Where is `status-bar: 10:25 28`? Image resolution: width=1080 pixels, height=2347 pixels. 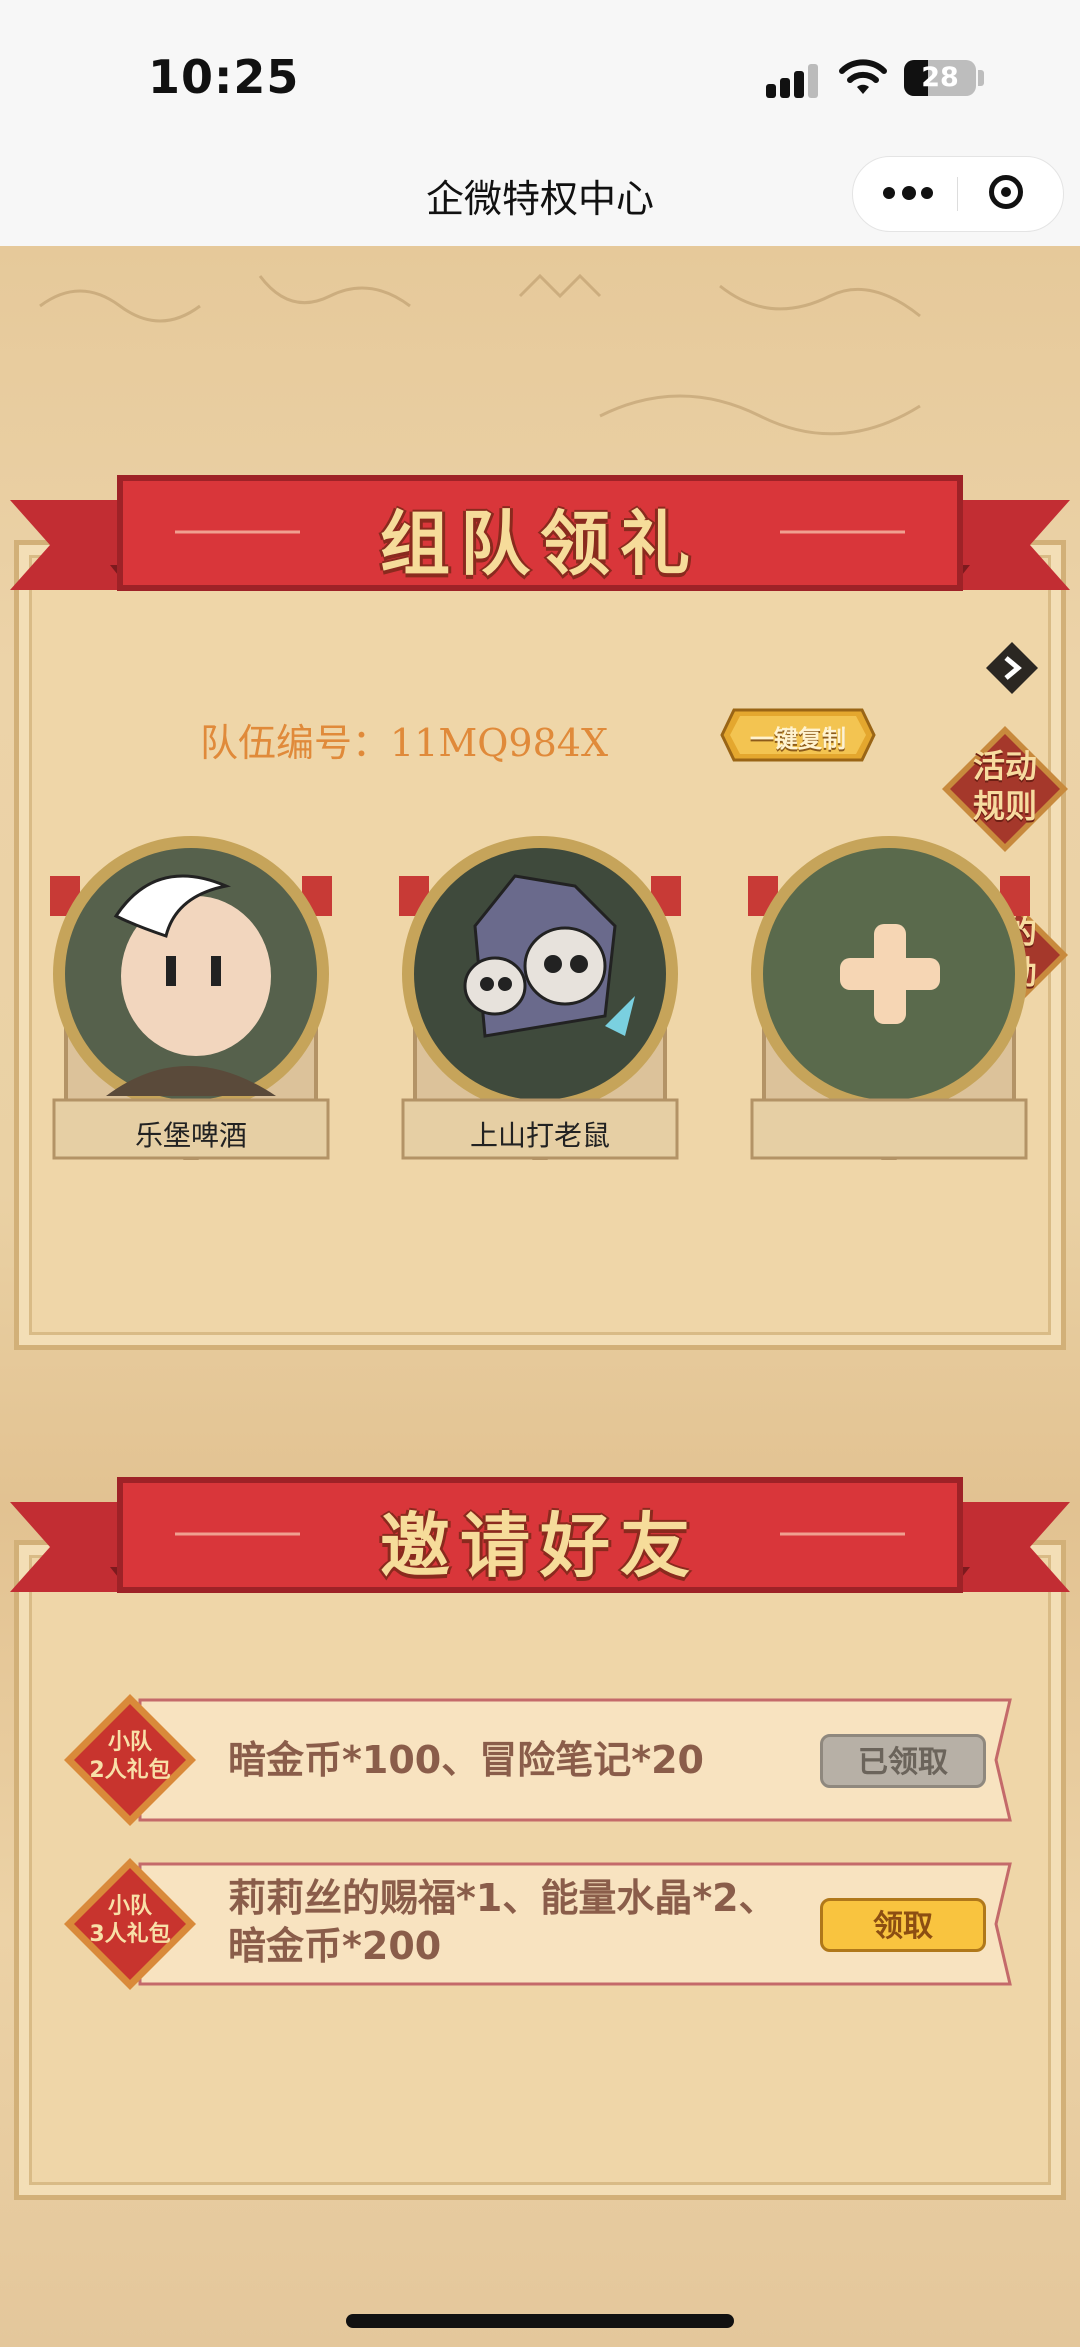
status-bar: 10:25 28 is located at coordinates (540, 75).